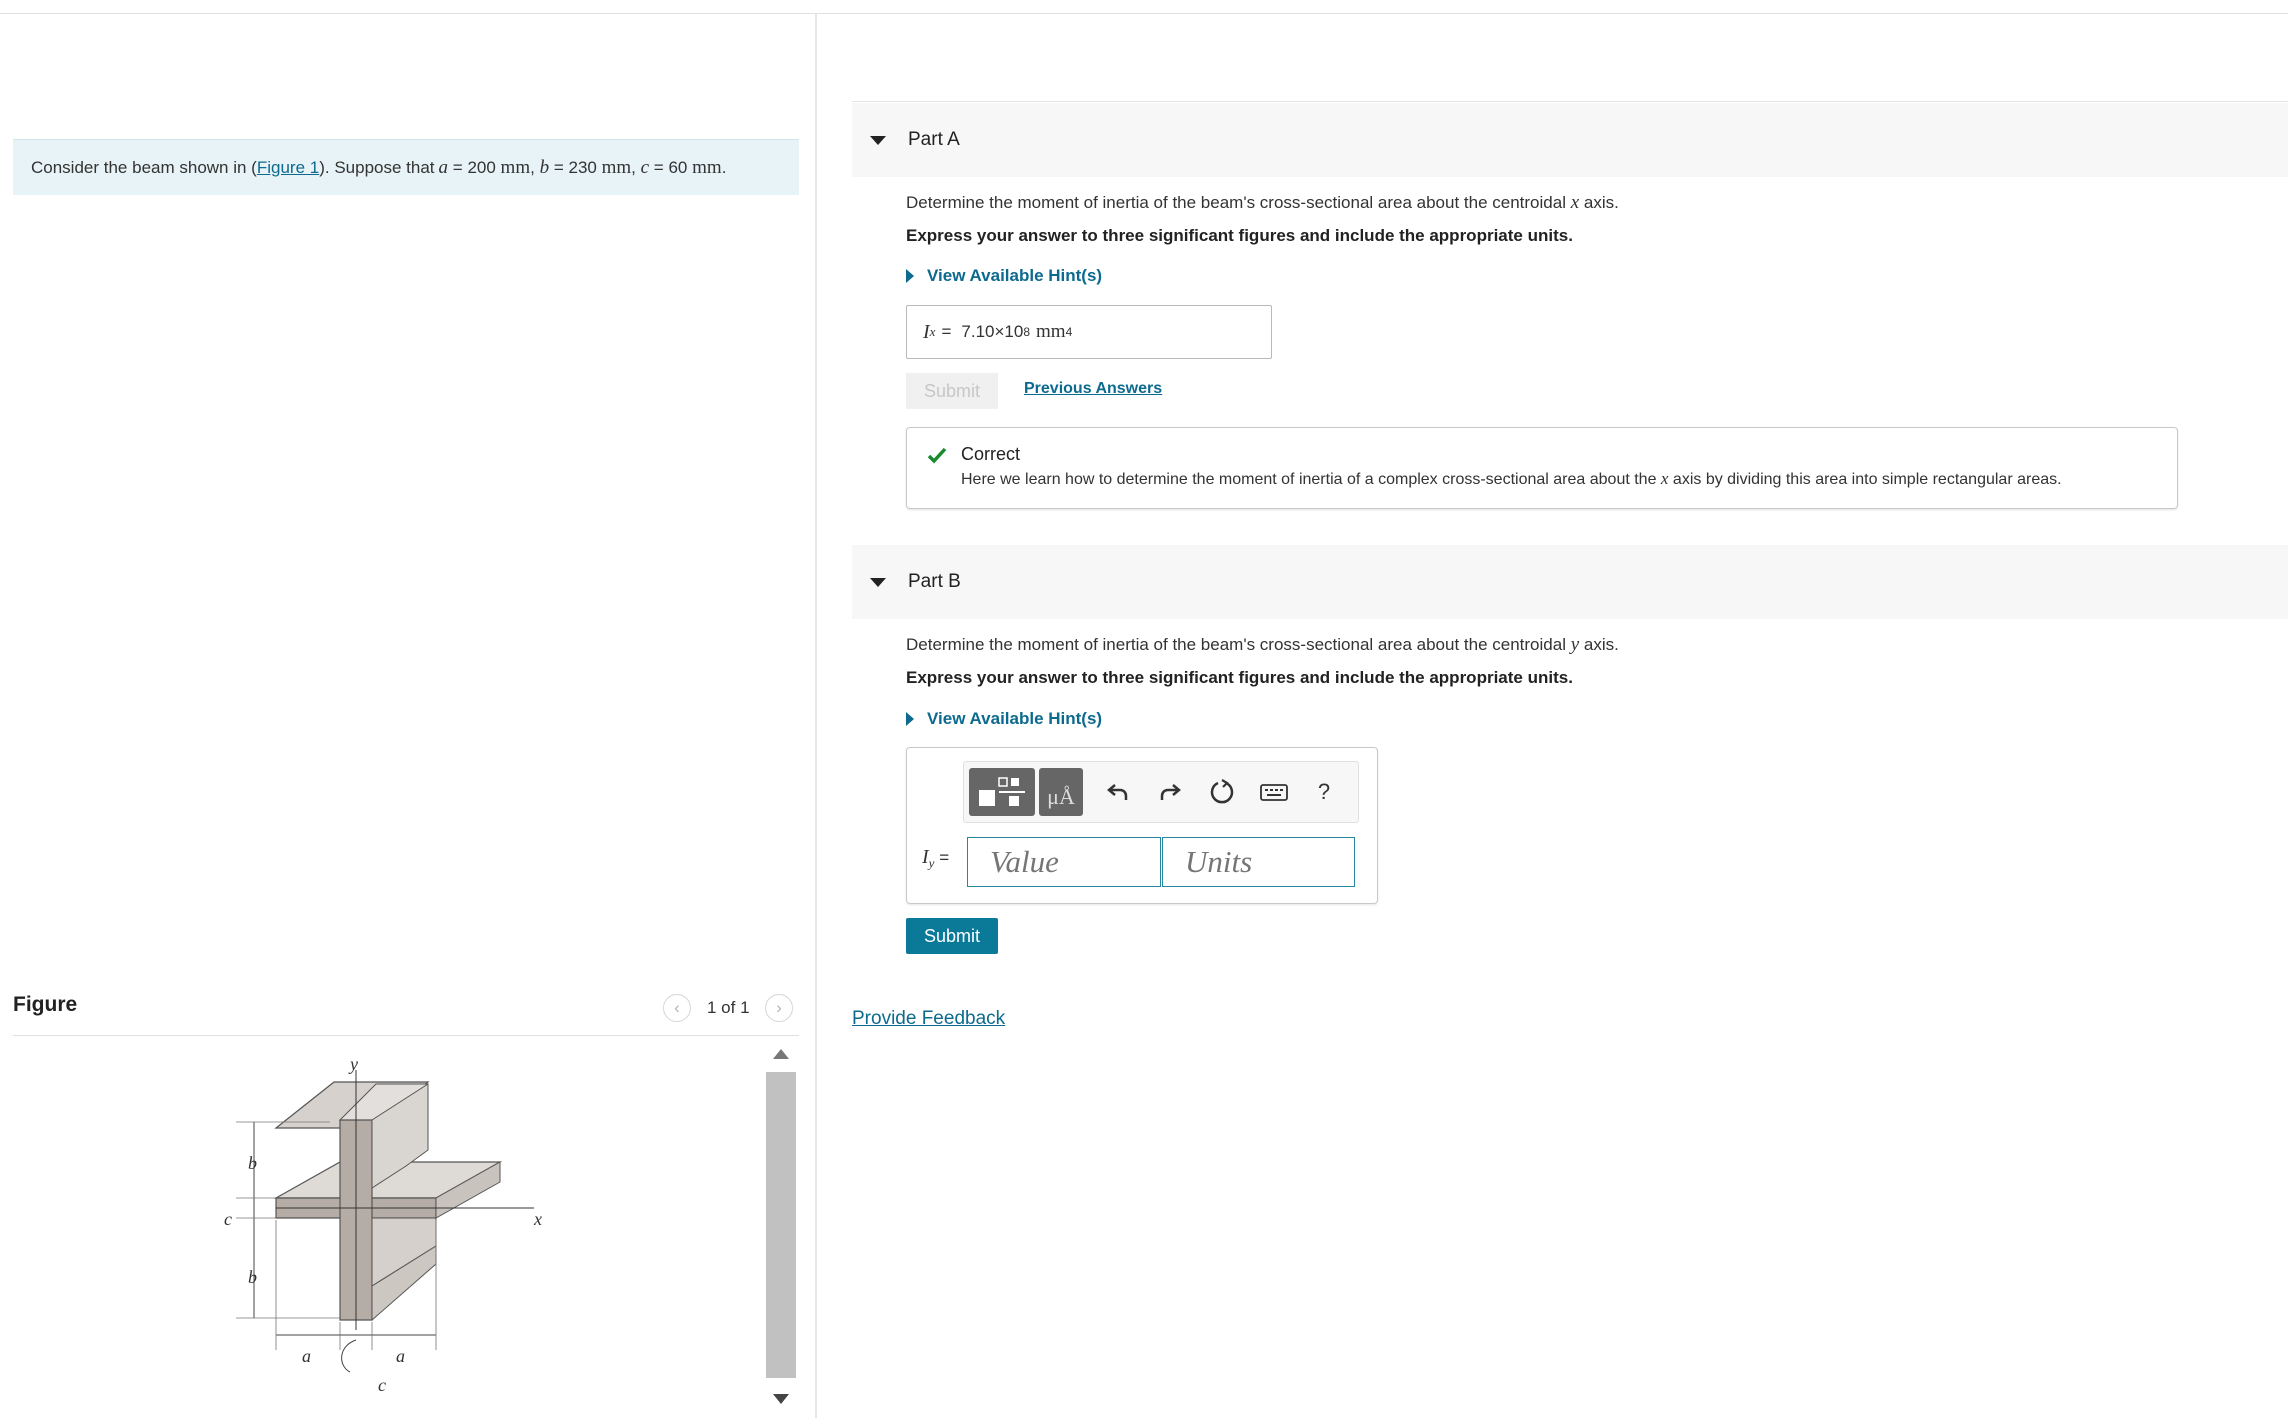 The width and height of the screenshot is (2288, 1418). What do you see at coordinates (1089, 332) in the screenshot?
I see `part-a-answer-display: Ix = 7.10×10 8 mm 4` at bounding box center [1089, 332].